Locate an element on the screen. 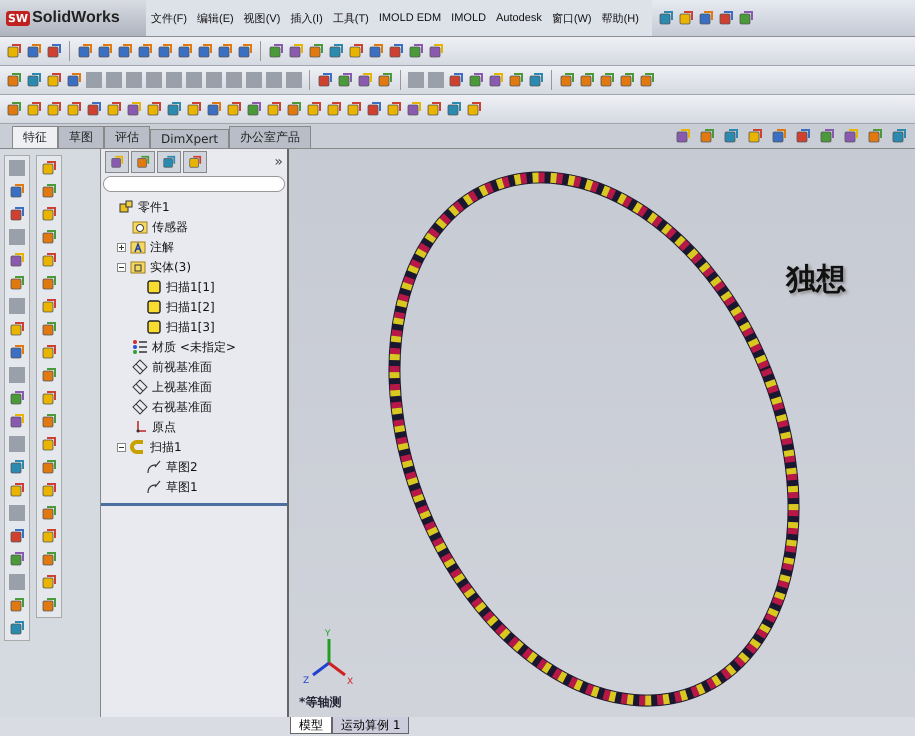 The image size is (915, 736). ribbon-tab: 办公室产品 is located at coordinates (270, 137).